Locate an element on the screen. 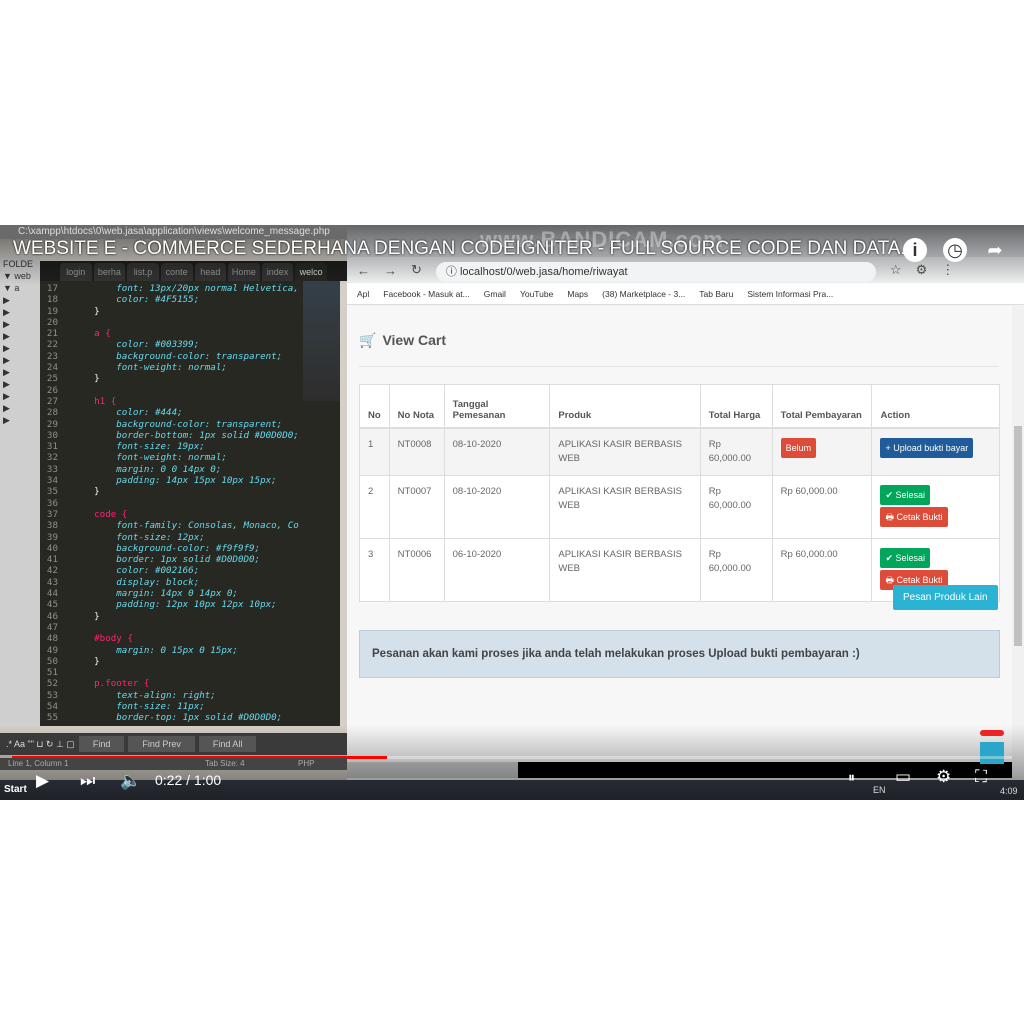 This screenshot has width=1024, height=1024. code-line: 34 padding: 14px 15px 10px 15px; is located at coordinates (190, 480).